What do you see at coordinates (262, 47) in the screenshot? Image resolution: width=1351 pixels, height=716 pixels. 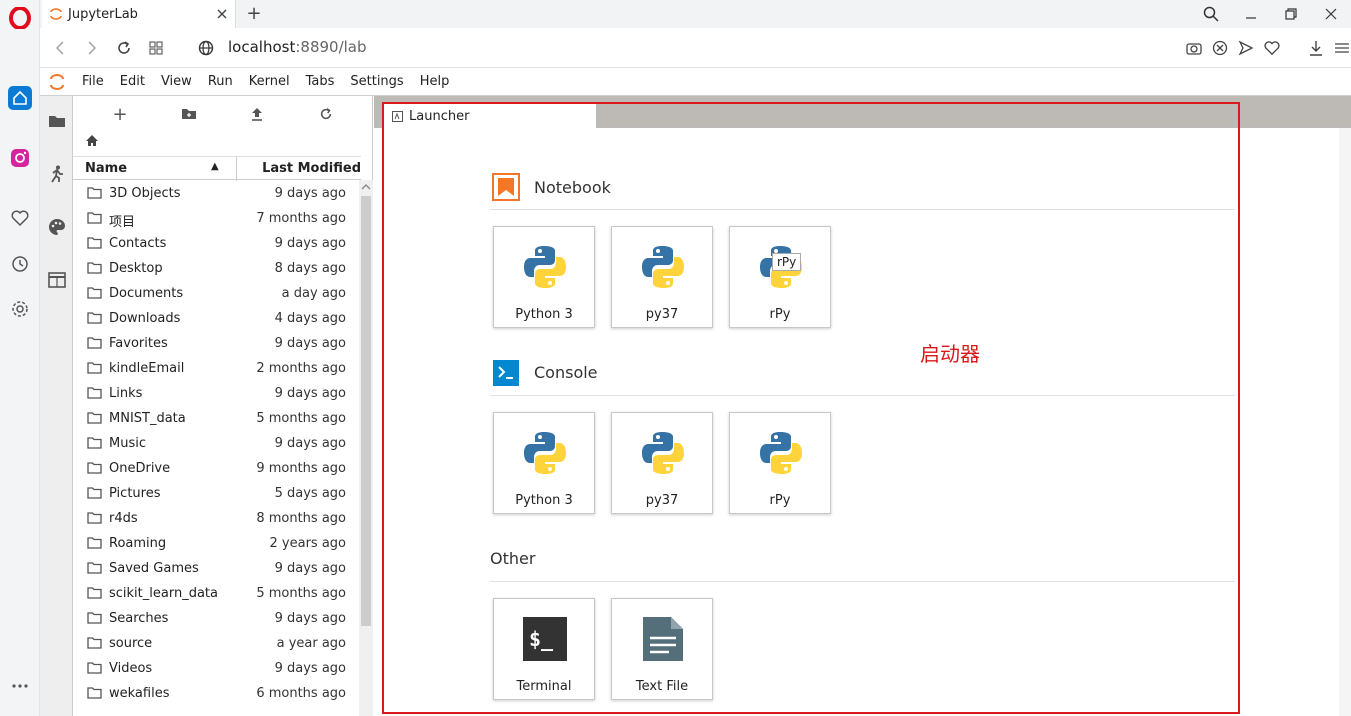 I see `url-host: localhost` at bounding box center [262, 47].